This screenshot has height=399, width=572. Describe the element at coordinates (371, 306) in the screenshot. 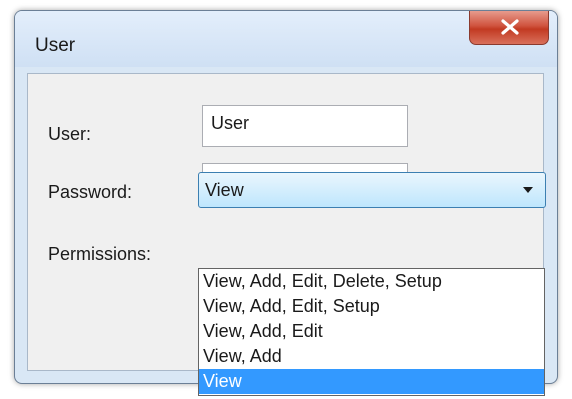

I see `dropdown-option: View, Add, Edit, Setup` at that location.